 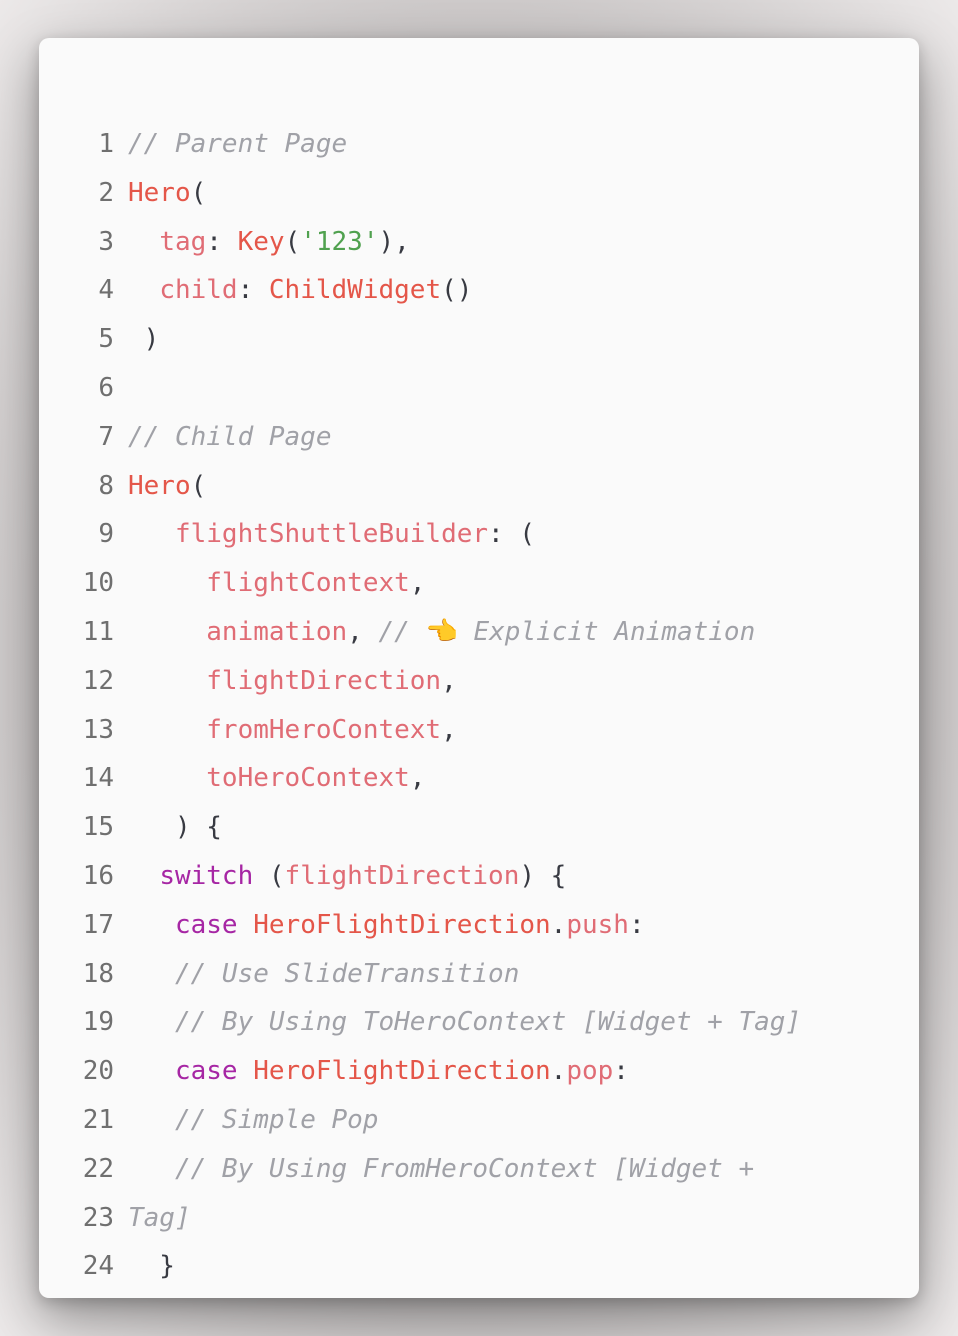 I want to click on code-line: 9 flightShuttleBuilder: (, so click(x=479, y=534).